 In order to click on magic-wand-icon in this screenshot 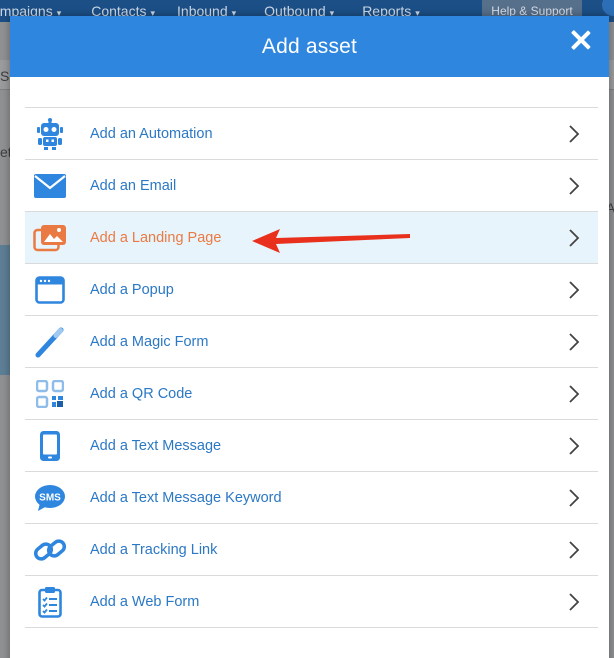, I will do `click(50, 342)`.